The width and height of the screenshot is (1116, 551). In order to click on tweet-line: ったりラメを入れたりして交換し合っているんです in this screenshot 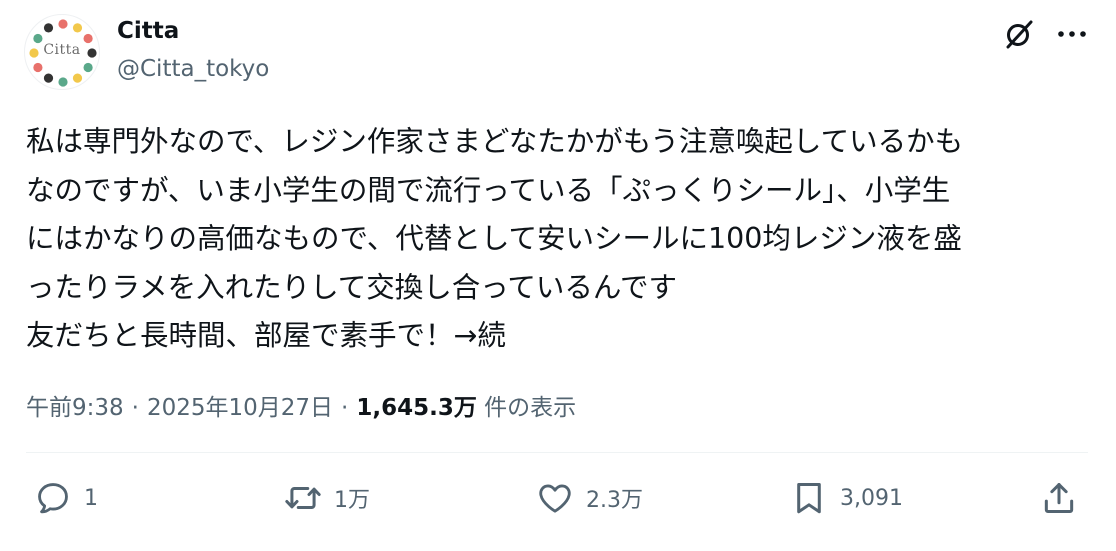, I will do `click(351, 287)`.